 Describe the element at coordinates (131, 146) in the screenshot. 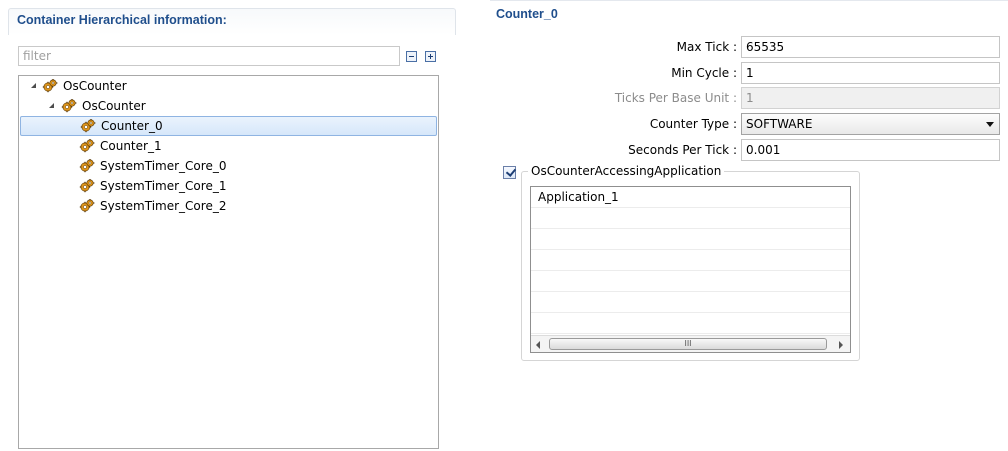

I see `tree-item-label: Counter_1` at that location.